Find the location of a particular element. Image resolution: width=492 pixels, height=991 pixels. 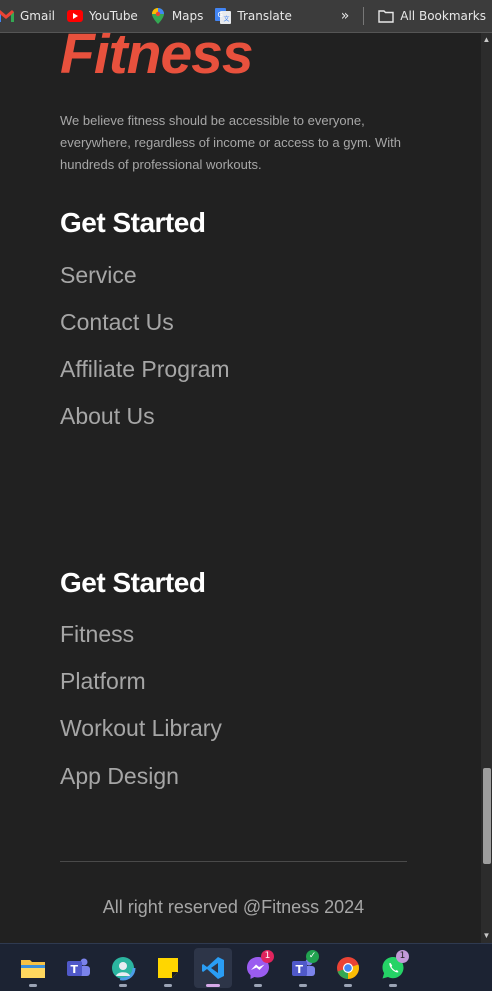

teams-status-badge: ✓ is located at coordinates (312, 956).